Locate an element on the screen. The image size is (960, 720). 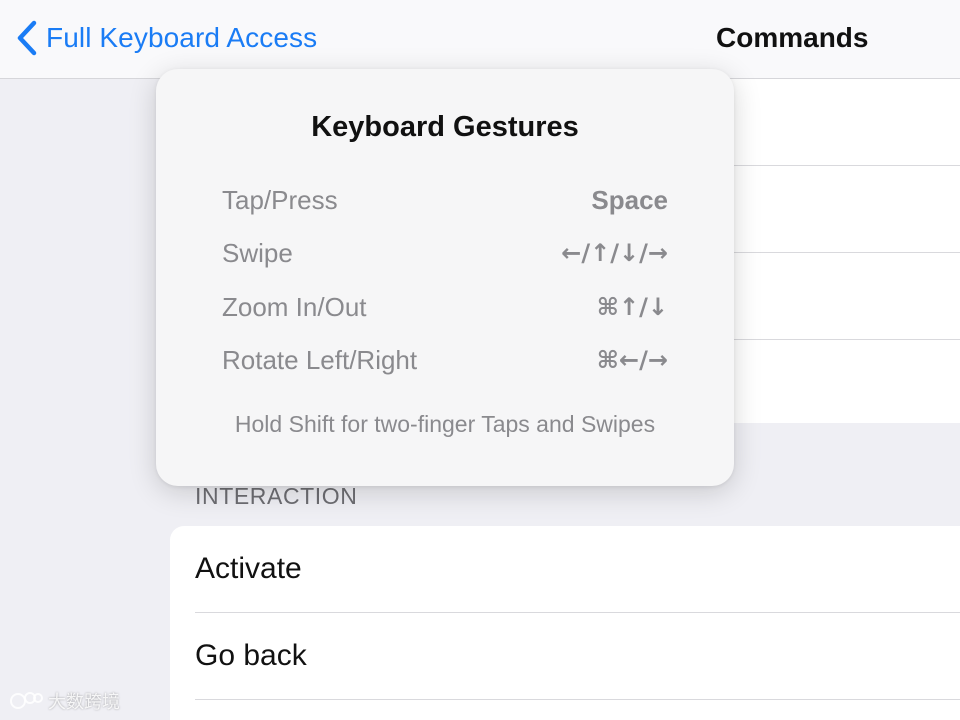
gesture-label: Rotate Left/Right is located at coordinates (320, 359).